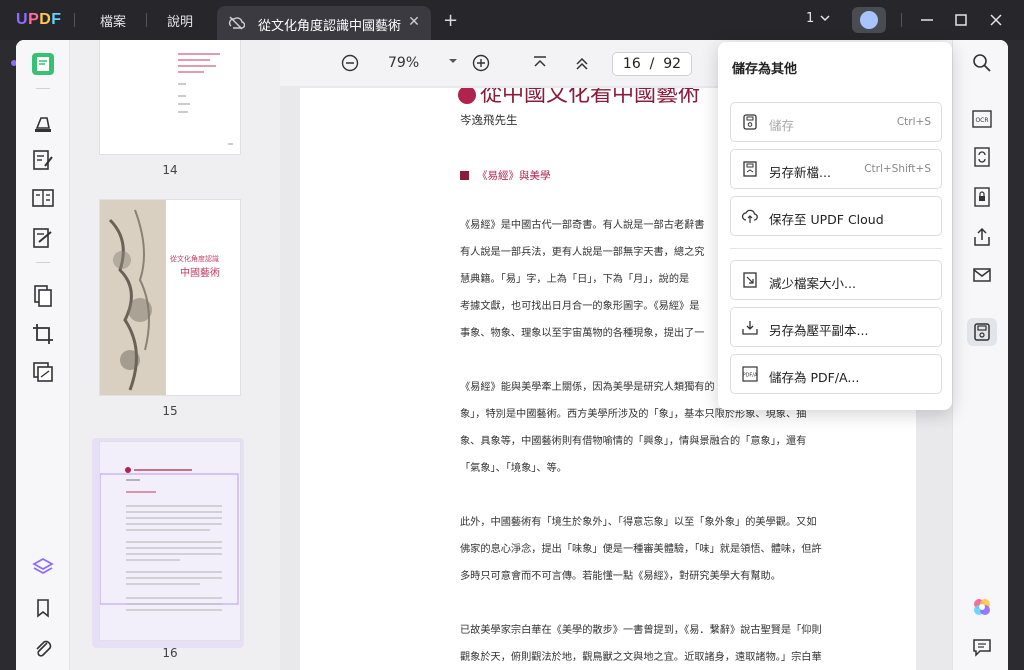  I want to click on minimize-icon, so click(927, 20).